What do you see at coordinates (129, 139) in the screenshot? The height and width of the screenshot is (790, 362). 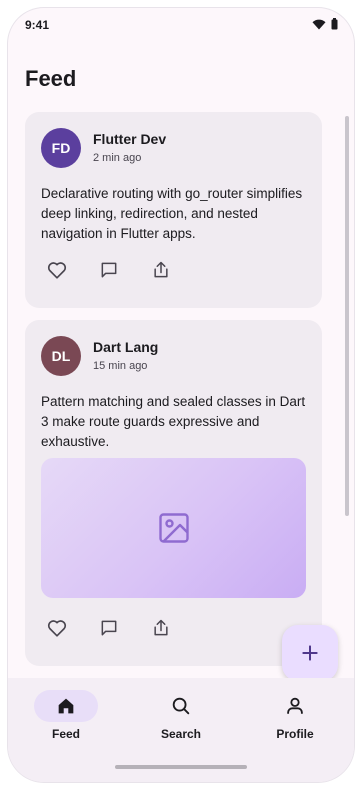 I see `post-author: Flutter Dev` at bounding box center [129, 139].